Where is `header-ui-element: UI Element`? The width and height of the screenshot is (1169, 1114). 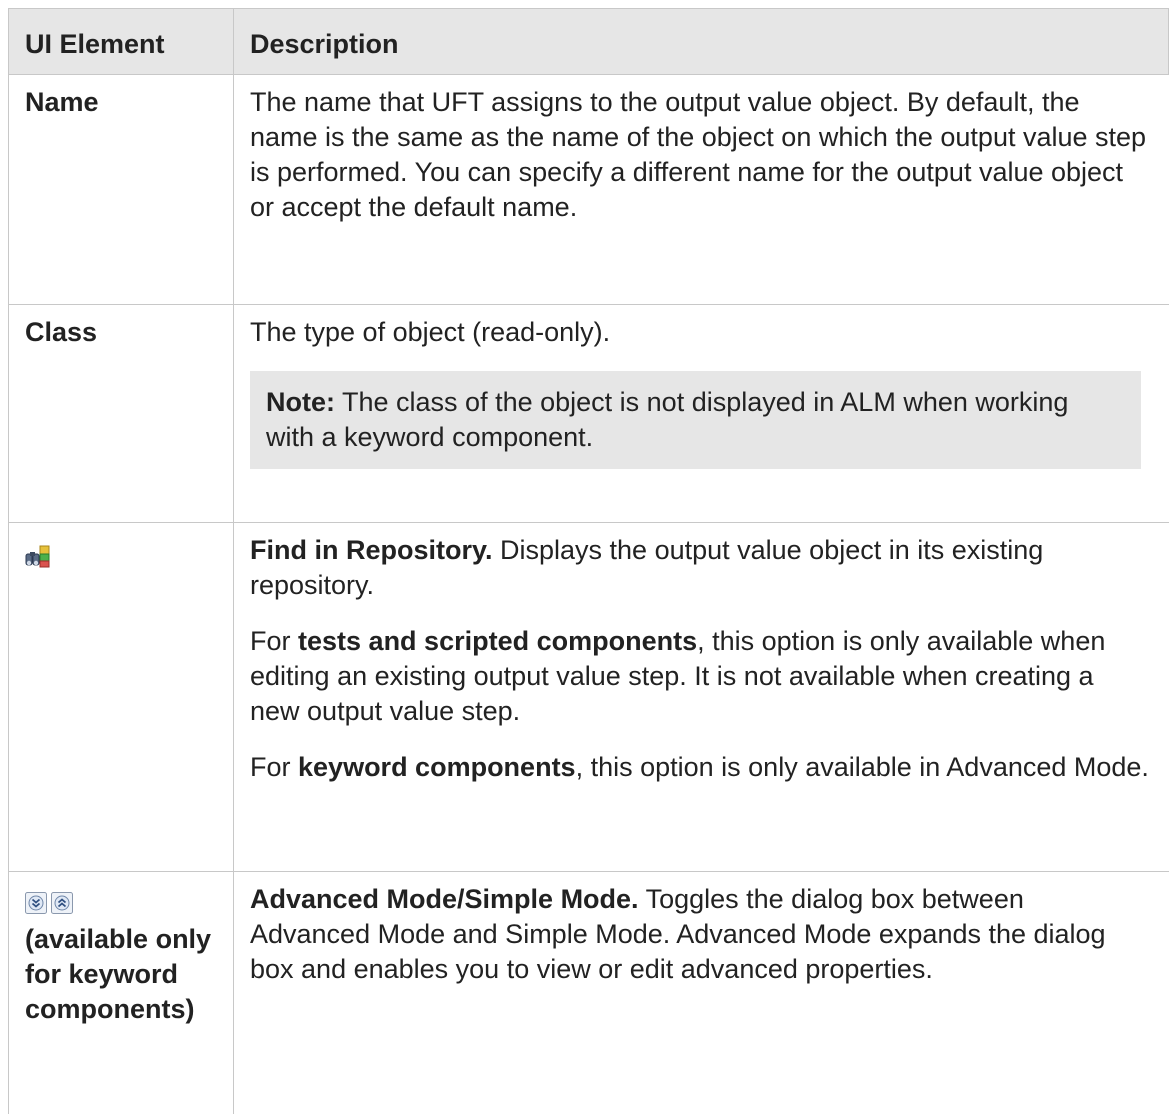
header-ui-element: UI Element is located at coordinates (121, 41).